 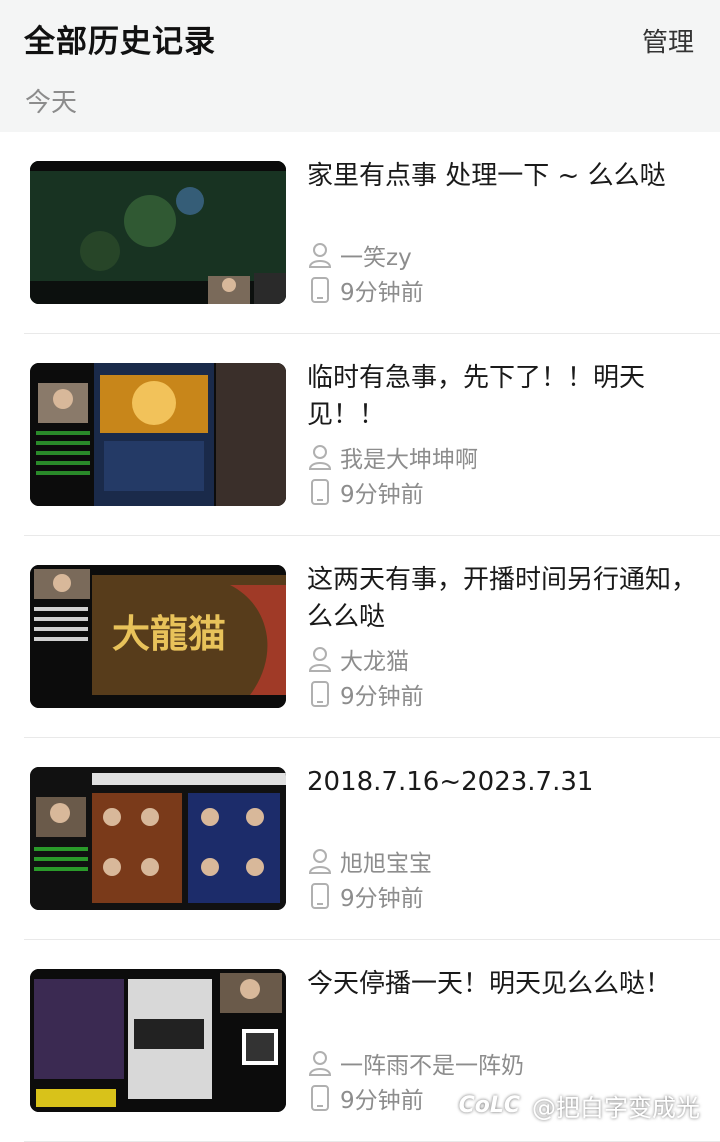 I want to click on thumbnail-image: 大龍猫, so click(x=158, y=636).